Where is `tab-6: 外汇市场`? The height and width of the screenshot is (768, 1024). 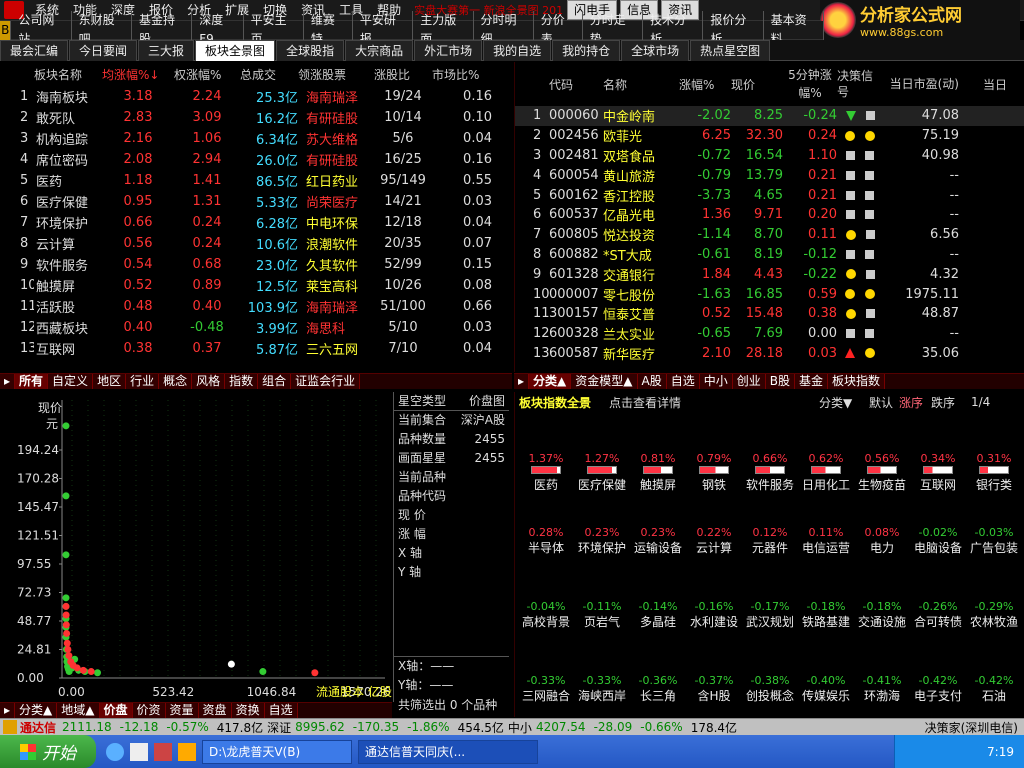 tab-6: 外汇市场 is located at coordinates (448, 50).